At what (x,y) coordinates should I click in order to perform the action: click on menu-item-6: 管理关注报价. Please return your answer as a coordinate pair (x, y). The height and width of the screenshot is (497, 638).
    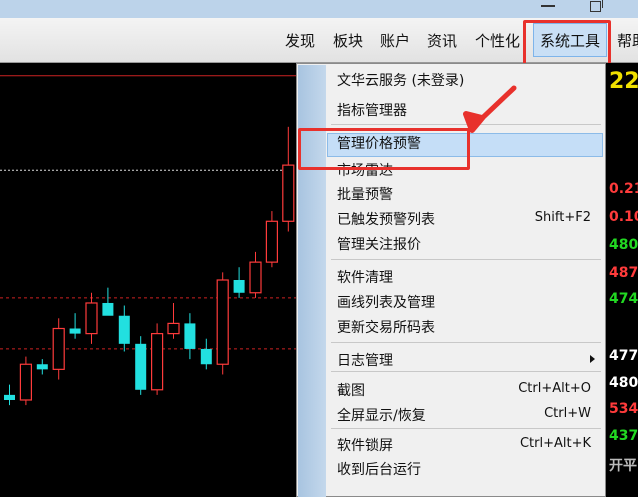
    Looking at the image, I should click on (379, 244).